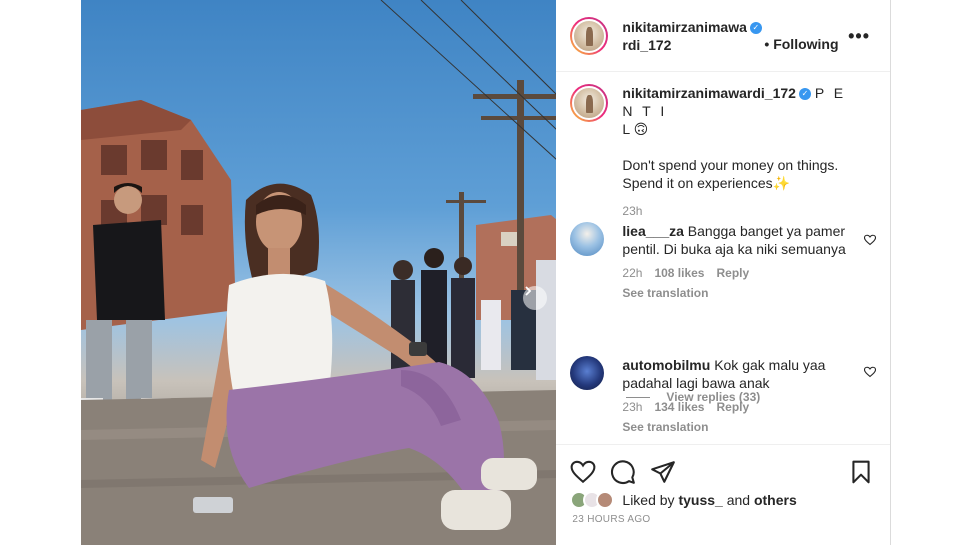 The width and height of the screenshot is (970, 545). What do you see at coordinates (859, 36) in the screenshot?
I see `more-options-icon: •••` at bounding box center [859, 36].